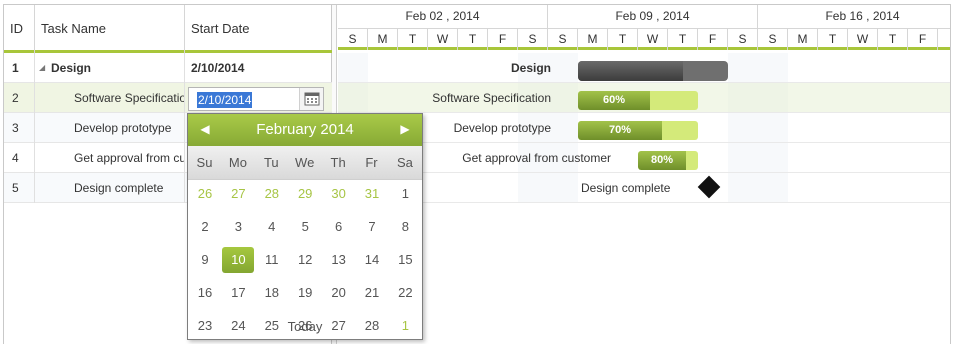  I want to click on task-name: Get approval from customer, so click(110, 158).